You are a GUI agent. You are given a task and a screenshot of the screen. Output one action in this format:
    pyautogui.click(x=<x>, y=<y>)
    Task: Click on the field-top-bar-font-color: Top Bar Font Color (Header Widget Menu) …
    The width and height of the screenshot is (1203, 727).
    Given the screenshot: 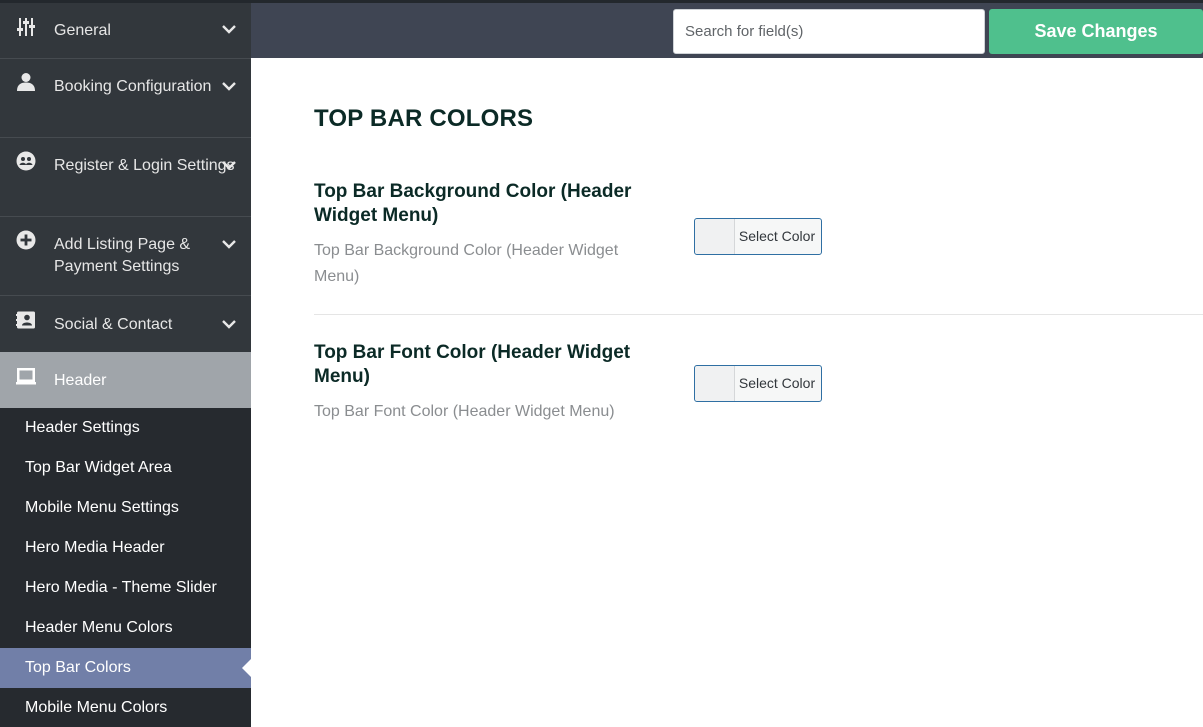 What is the action you would take?
    pyautogui.click(x=758, y=396)
    